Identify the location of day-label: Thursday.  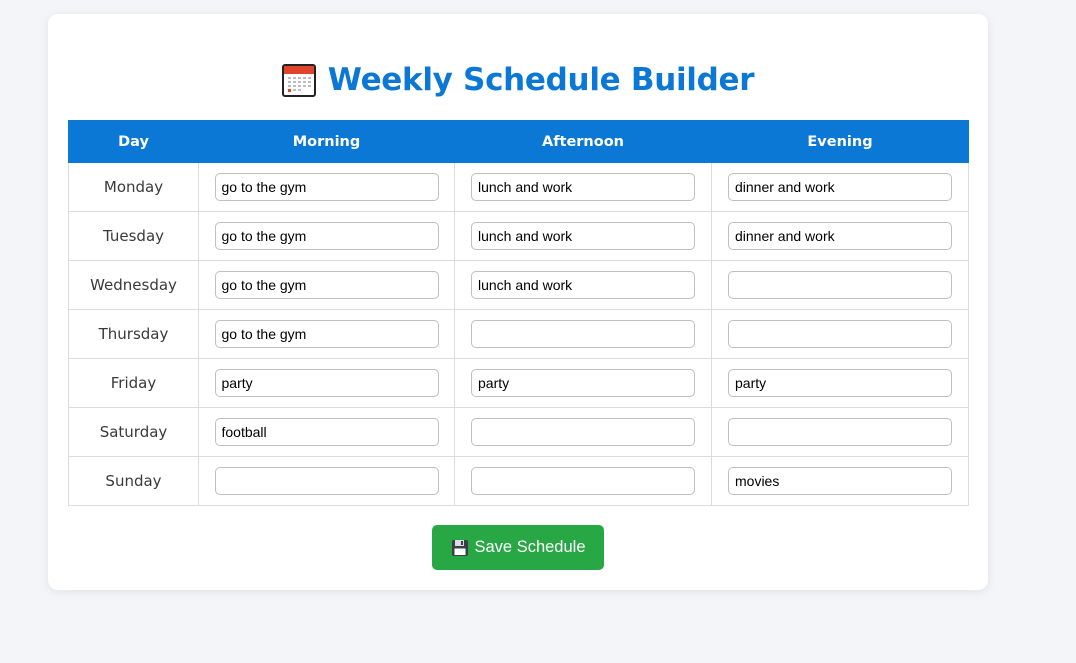
(133, 334).